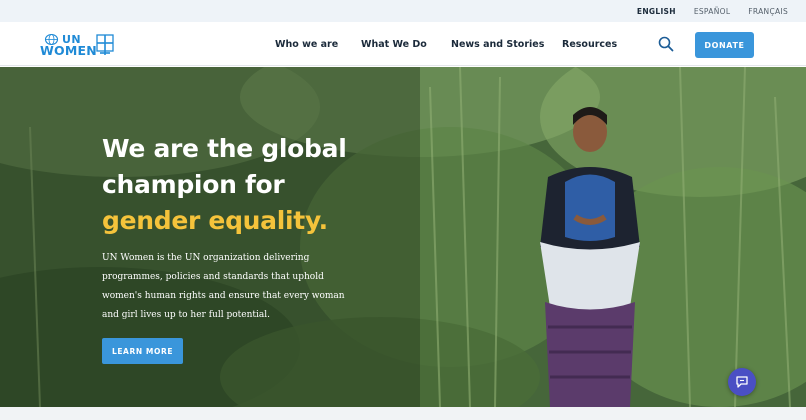  I want to click on nav-resources: Resources, so click(589, 44).